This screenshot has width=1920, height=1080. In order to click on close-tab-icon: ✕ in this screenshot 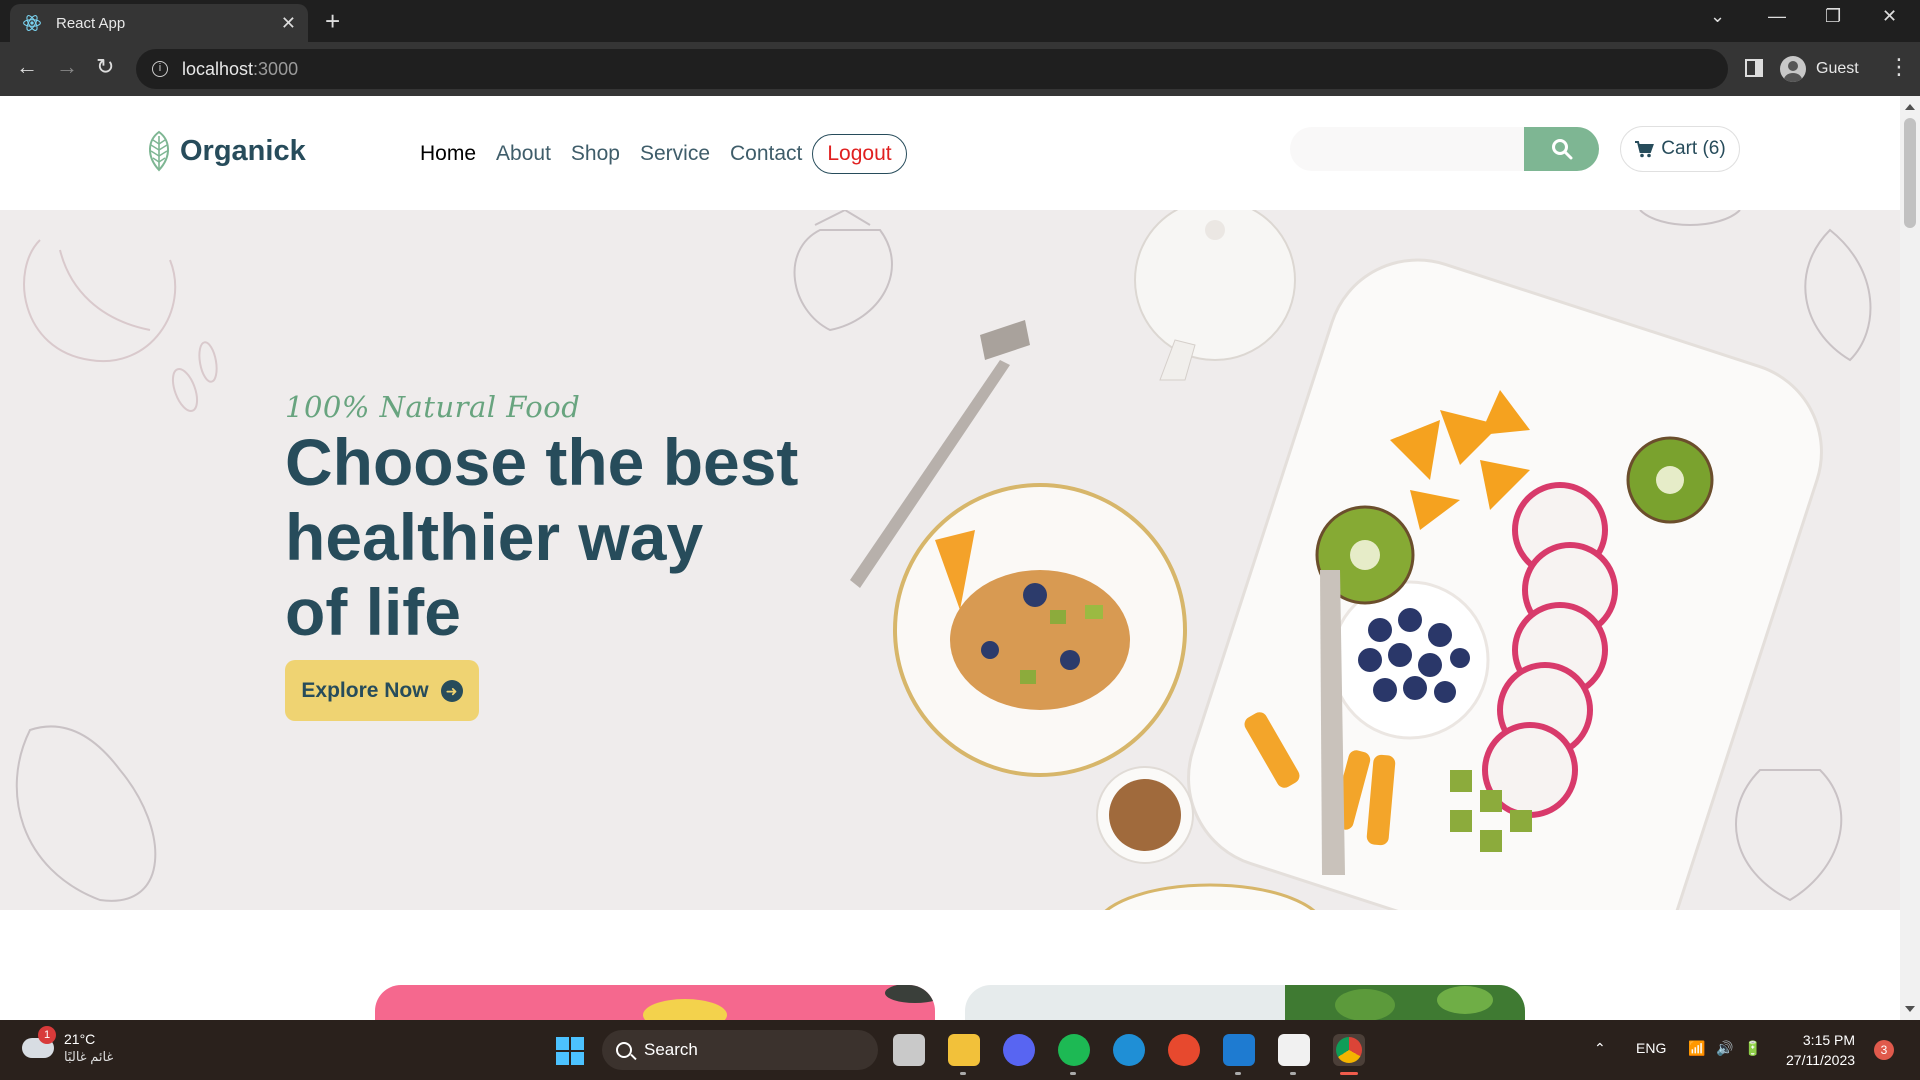, I will do `click(288, 23)`.